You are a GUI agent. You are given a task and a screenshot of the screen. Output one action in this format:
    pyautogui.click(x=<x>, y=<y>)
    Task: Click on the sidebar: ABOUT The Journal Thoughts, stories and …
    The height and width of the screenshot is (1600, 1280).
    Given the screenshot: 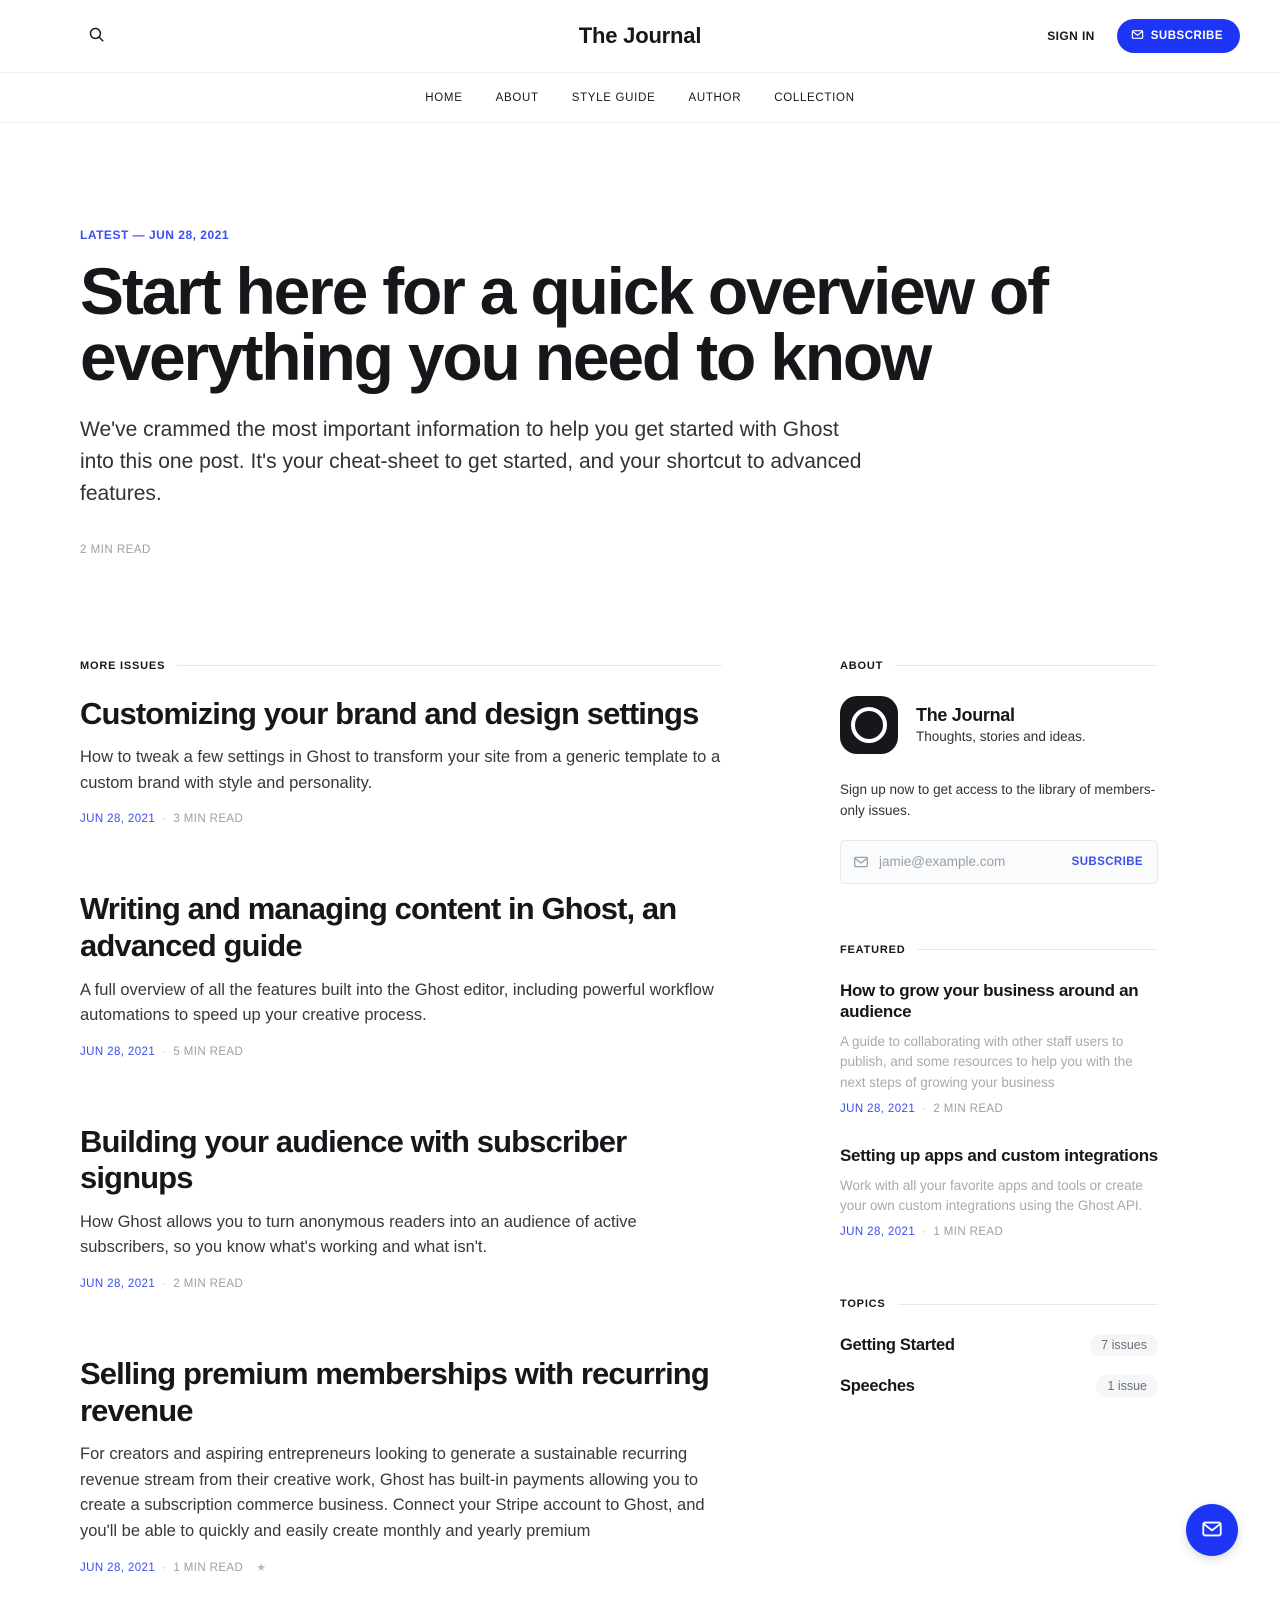 What is the action you would take?
    pyautogui.click(x=999, y=1029)
    